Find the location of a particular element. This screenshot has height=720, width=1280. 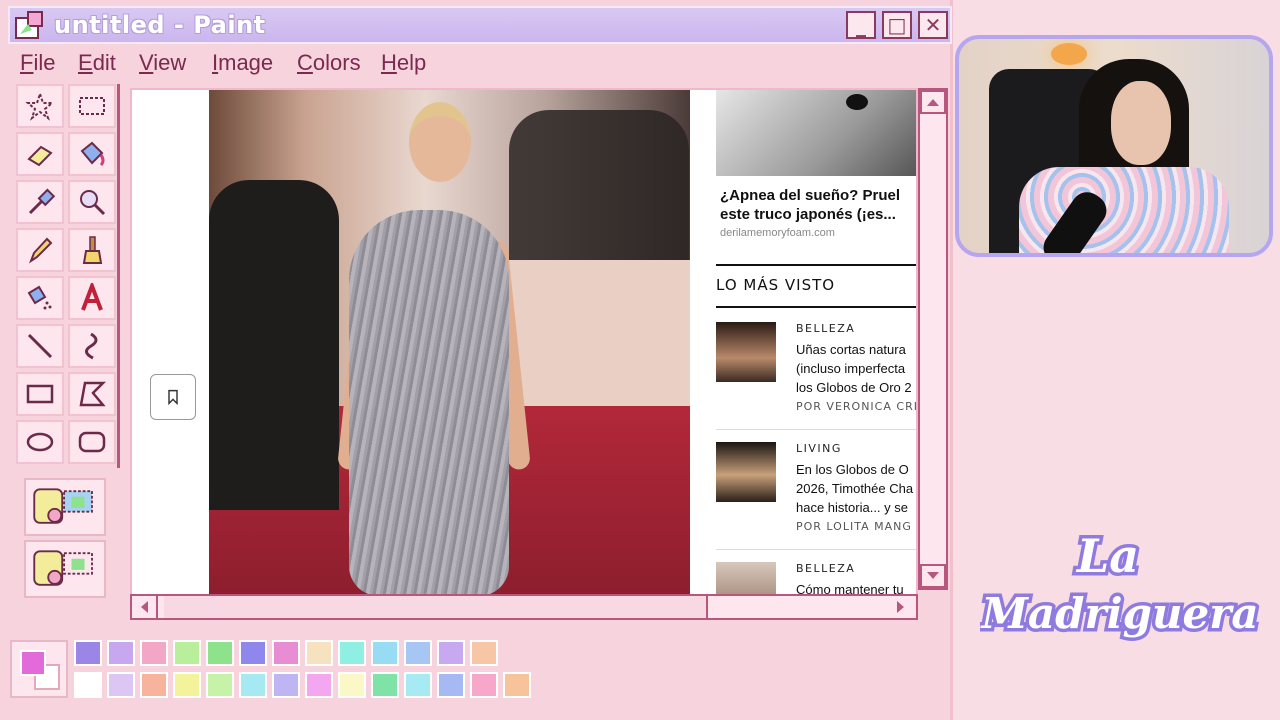

most-viewed-heading: LO MÁS VISTO is located at coordinates (776, 285).